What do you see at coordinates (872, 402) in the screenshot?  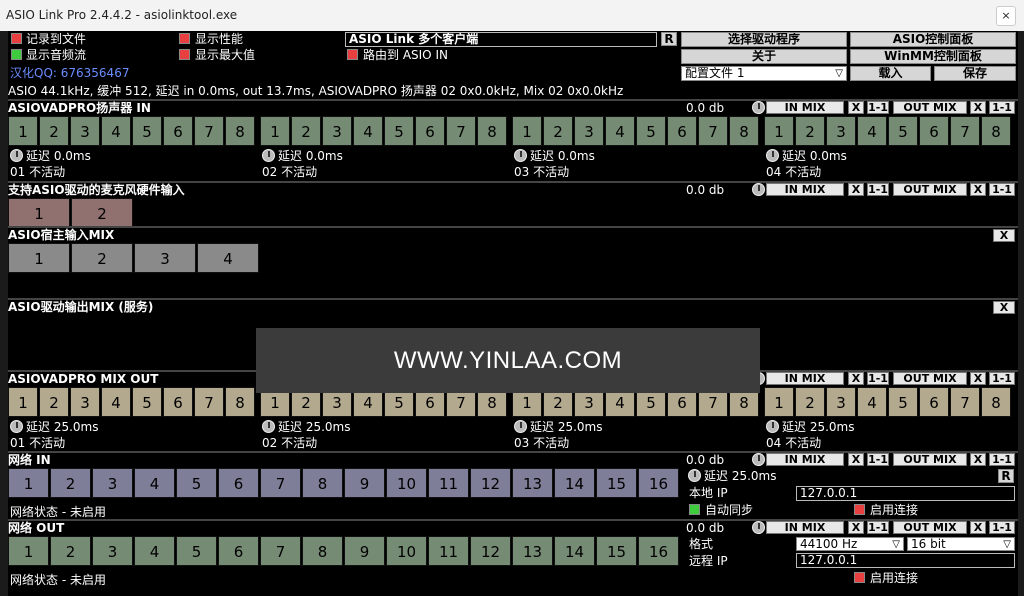 I see `channel-button-4-4: 4` at bounding box center [872, 402].